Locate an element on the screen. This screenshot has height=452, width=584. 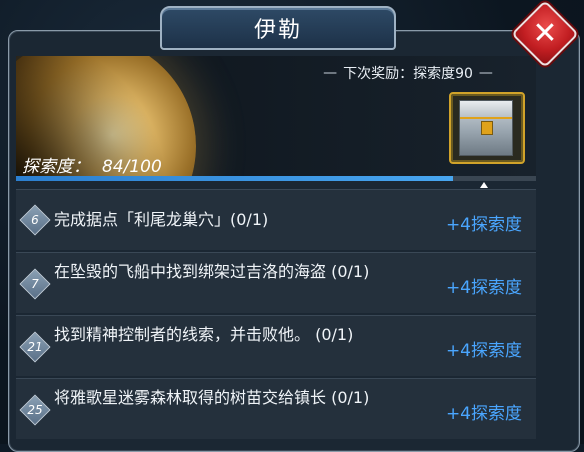
task-number-badge: 7 is located at coordinates (35, 284).